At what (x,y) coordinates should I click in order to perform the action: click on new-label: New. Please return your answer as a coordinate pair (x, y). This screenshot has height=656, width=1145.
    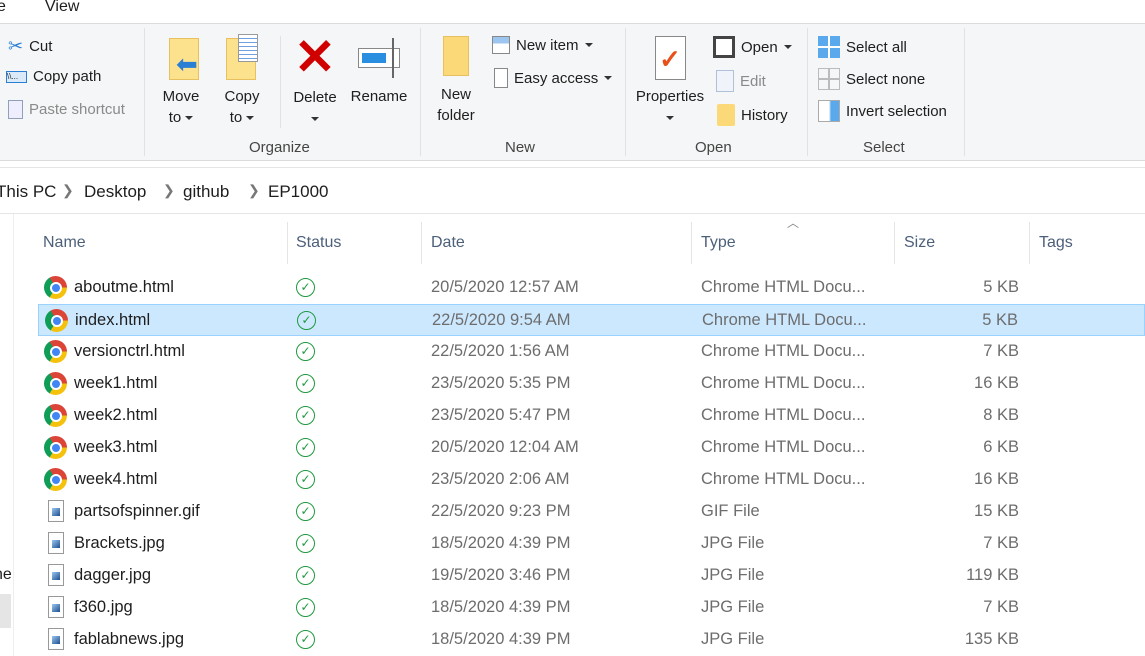
    Looking at the image, I should click on (455, 94).